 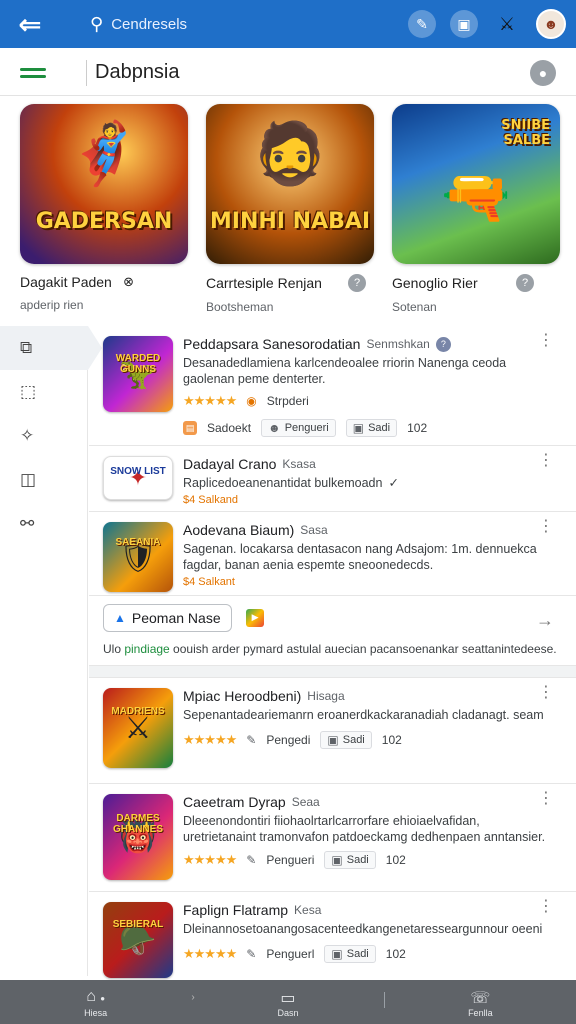 What do you see at coordinates (138, 363) in the screenshot?
I see `thumbnail-label: WARDED GUNNS` at bounding box center [138, 363].